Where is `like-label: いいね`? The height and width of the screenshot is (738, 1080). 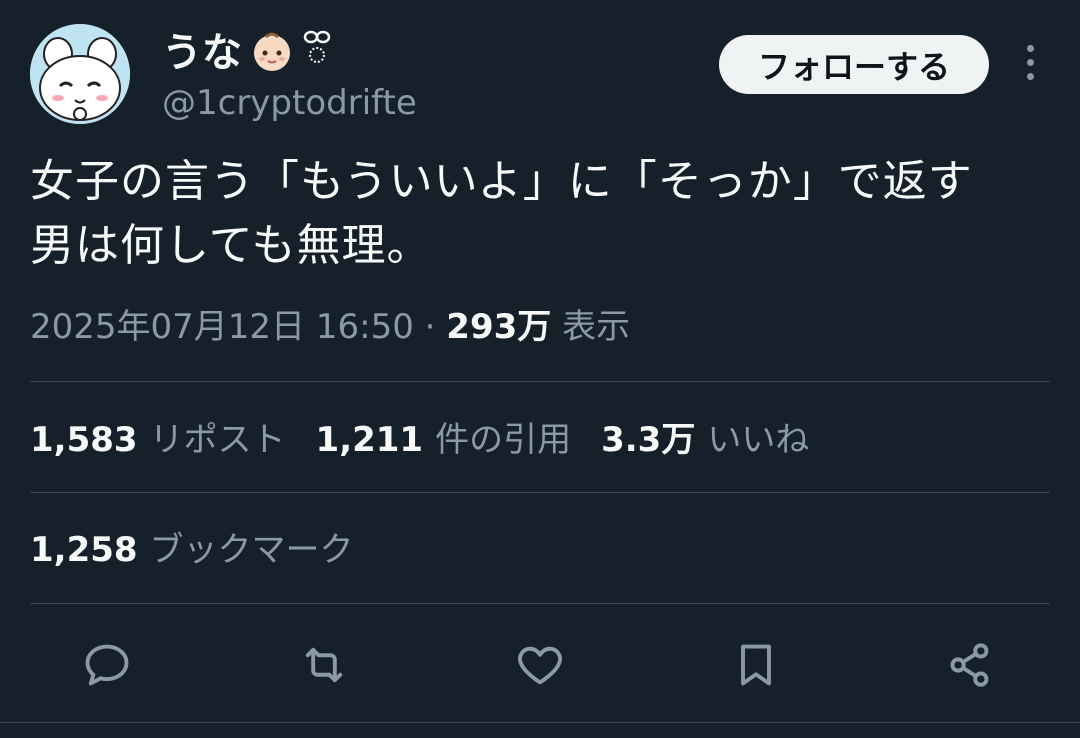 like-label: いいね is located at coordinates (758, 440).